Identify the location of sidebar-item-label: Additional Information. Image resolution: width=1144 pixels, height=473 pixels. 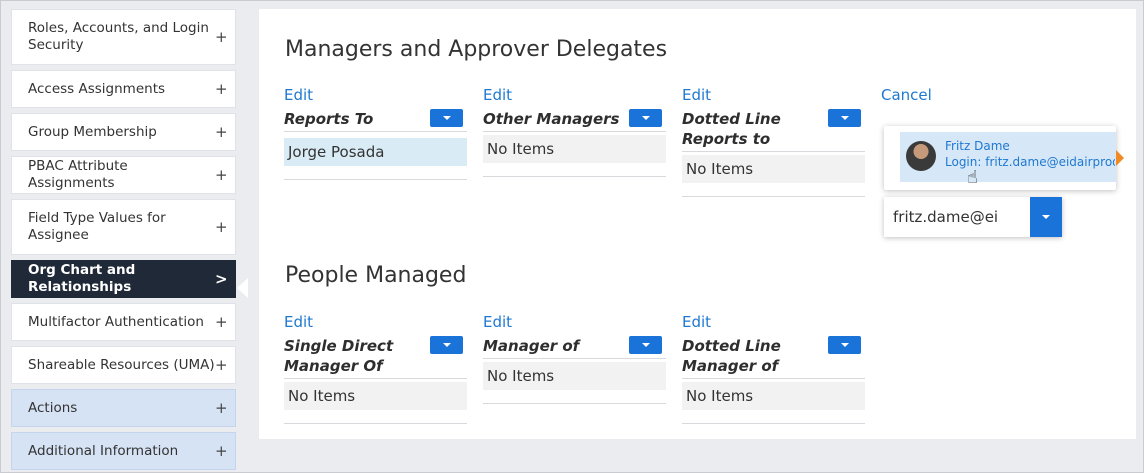
(103, 450).